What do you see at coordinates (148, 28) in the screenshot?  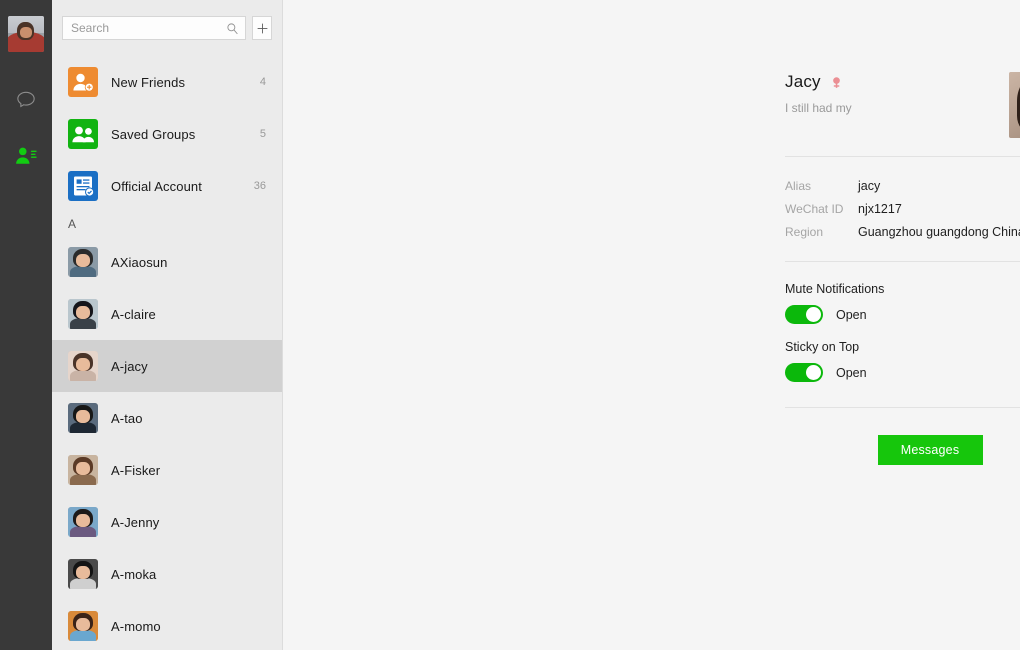 I see `search-input` at bounding box center [148, 28].